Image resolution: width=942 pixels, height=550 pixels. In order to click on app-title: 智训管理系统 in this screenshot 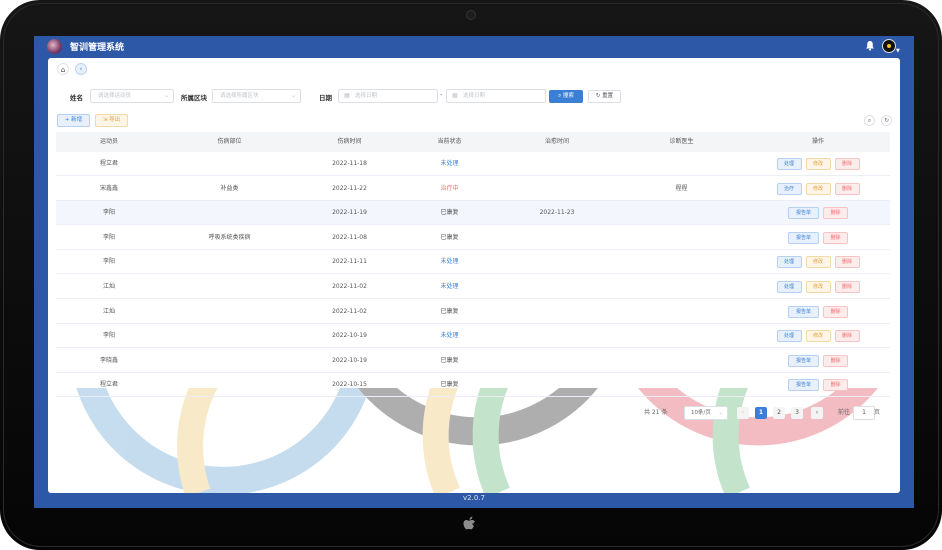, I will do `click(97, 48)`.